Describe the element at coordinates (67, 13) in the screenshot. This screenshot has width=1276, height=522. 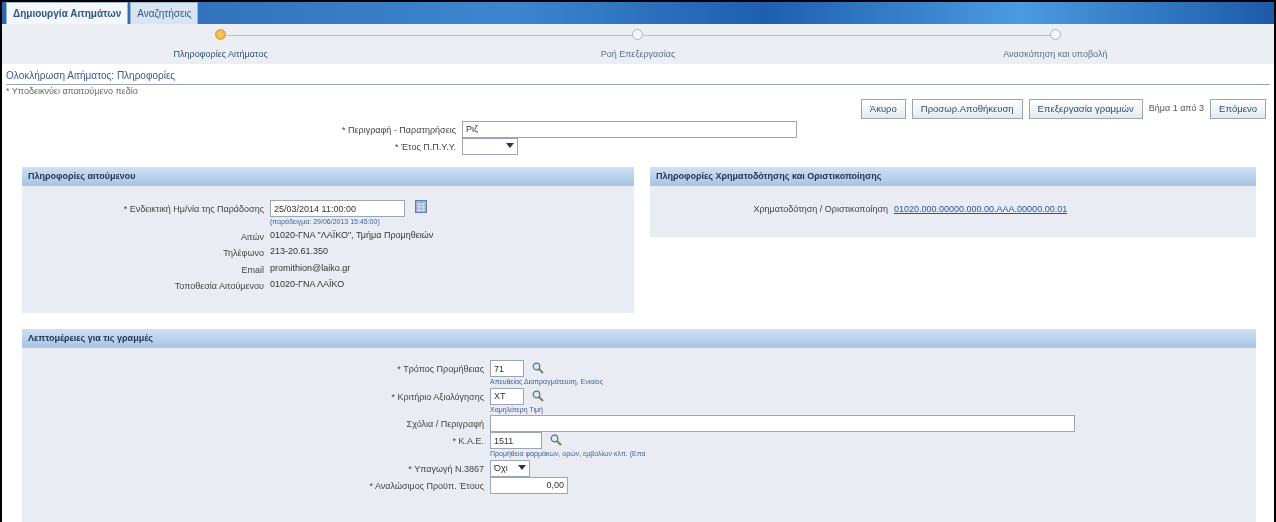
I see `tab: Δημιουργία Αιτημάτων` at that location.